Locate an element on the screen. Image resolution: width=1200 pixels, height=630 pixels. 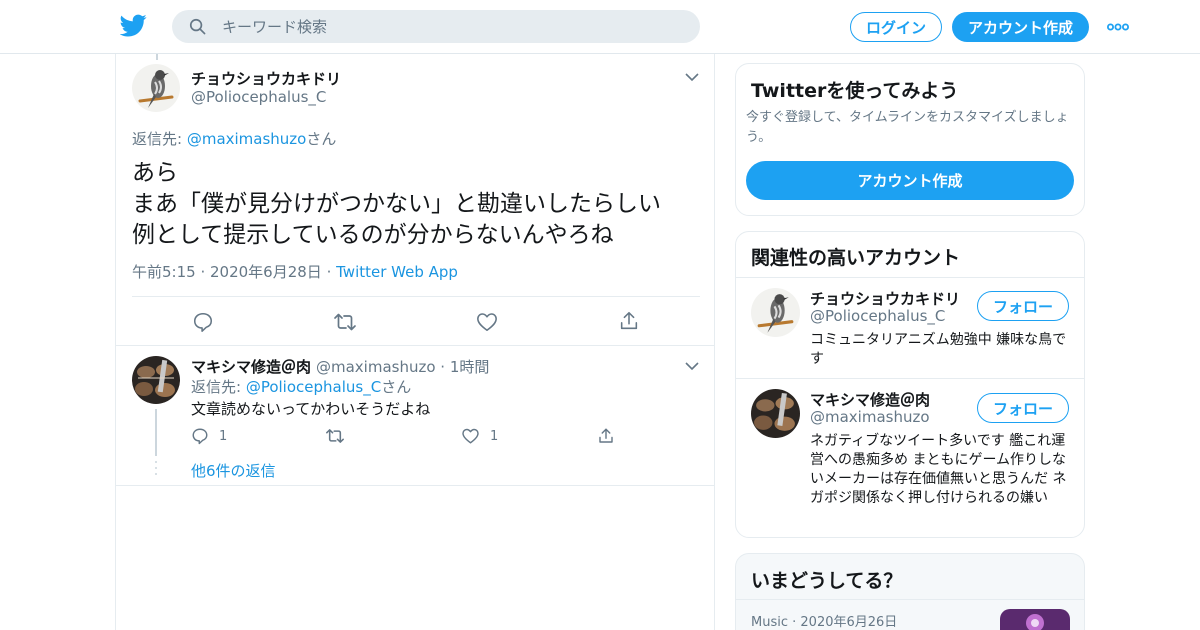
trend-category: Music is located at coordinates (769, 622).